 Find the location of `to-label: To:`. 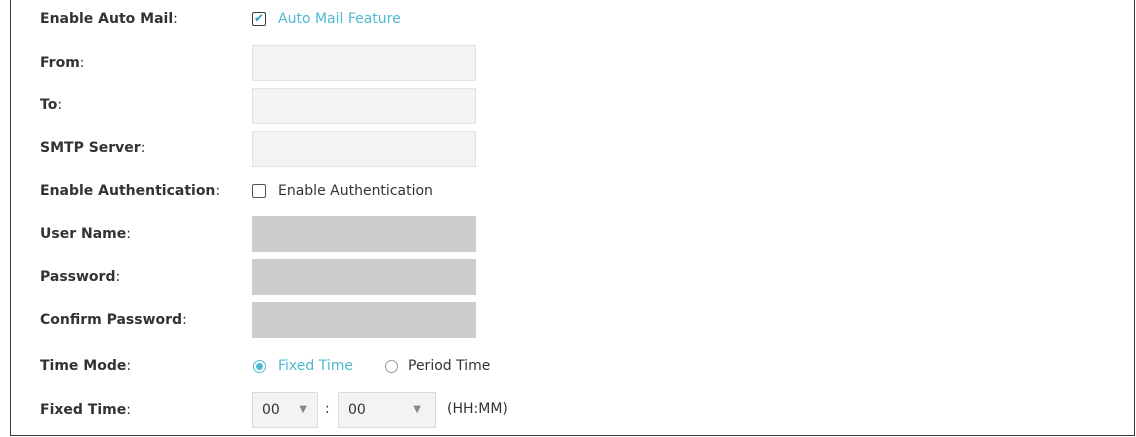

to-label: To: is located at coordinates (51, 105).